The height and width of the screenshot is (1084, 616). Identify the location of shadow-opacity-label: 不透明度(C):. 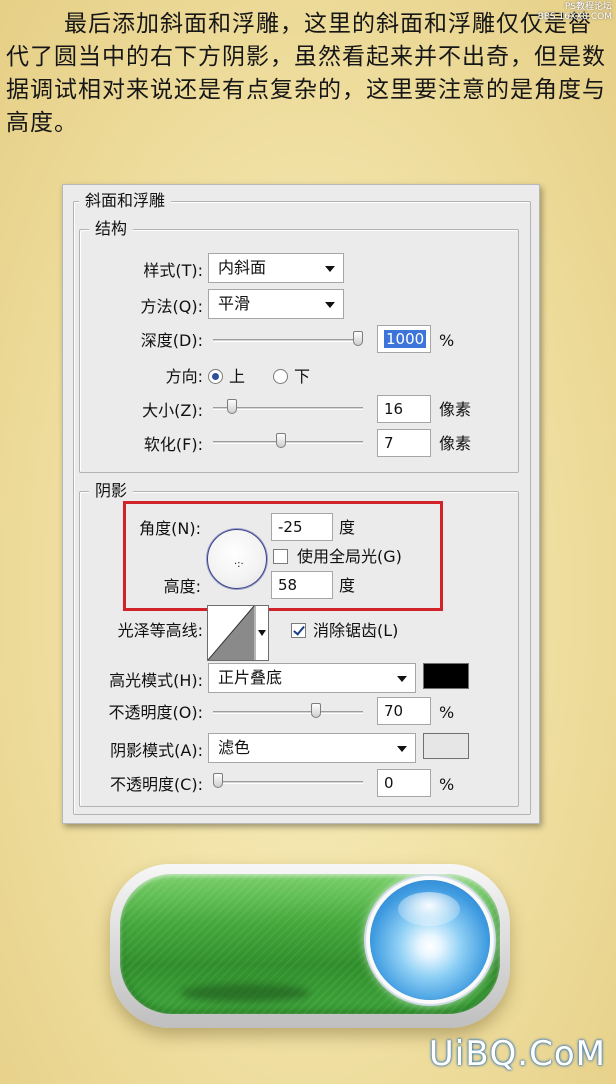
(156, 784).